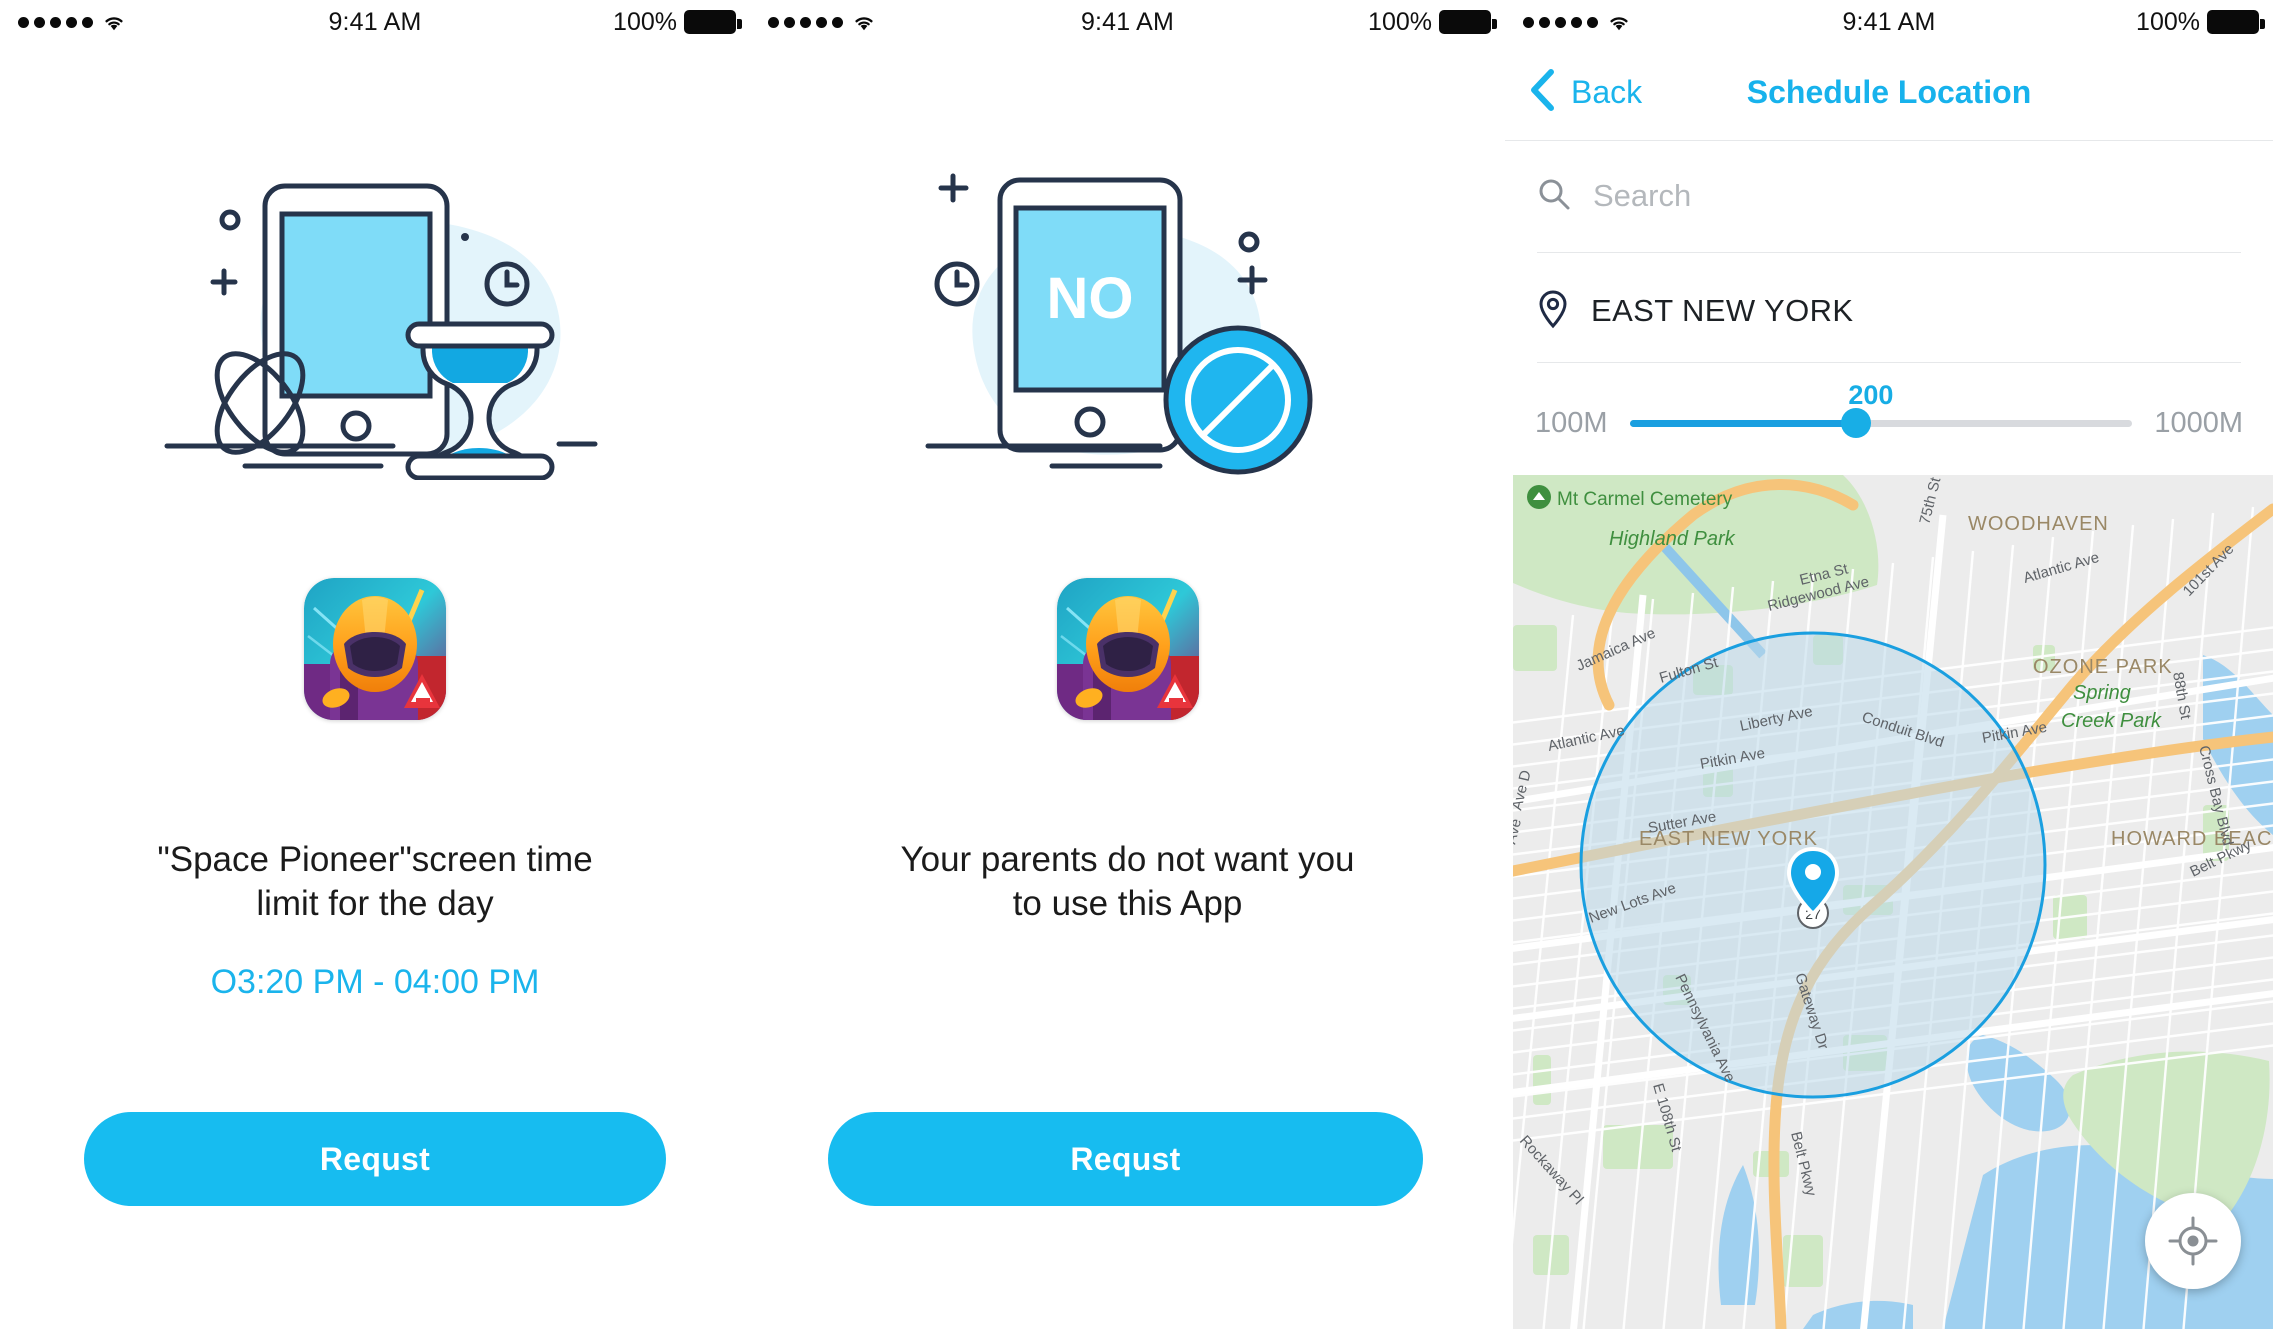 This screenshot has width=2273, height=1329. What do you see at coordinates (1645, 499) in the screenshot?
I see `map-label-mt-carmel-cemetery: Mt Carmel Cemetery` at bounding box center [1645, 499].